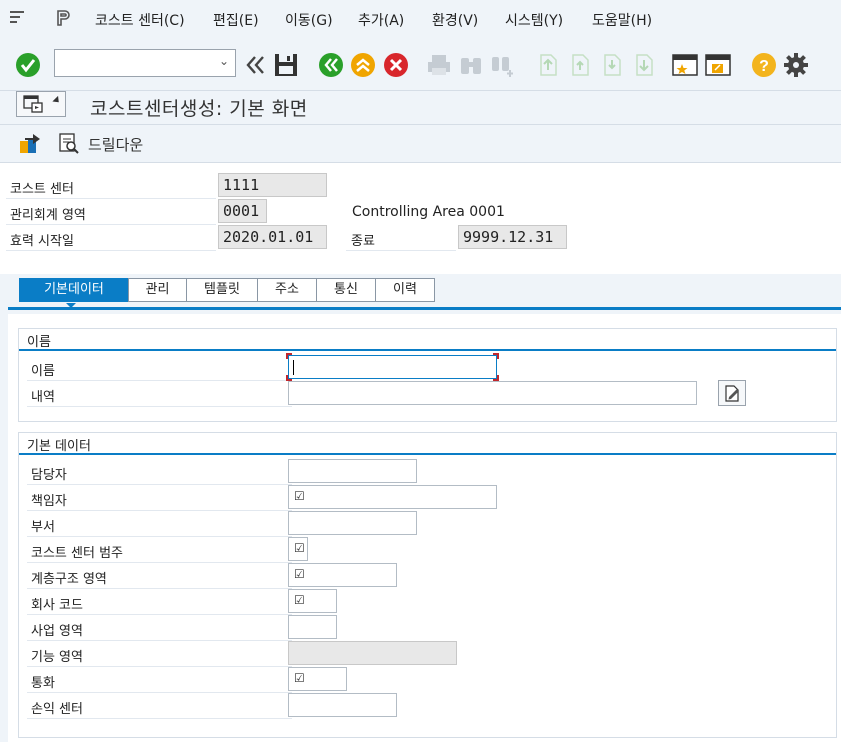 The width and height of the screenshot is (841, 742). I want to click on dropdown-arrow-icon, so click(57, 100).